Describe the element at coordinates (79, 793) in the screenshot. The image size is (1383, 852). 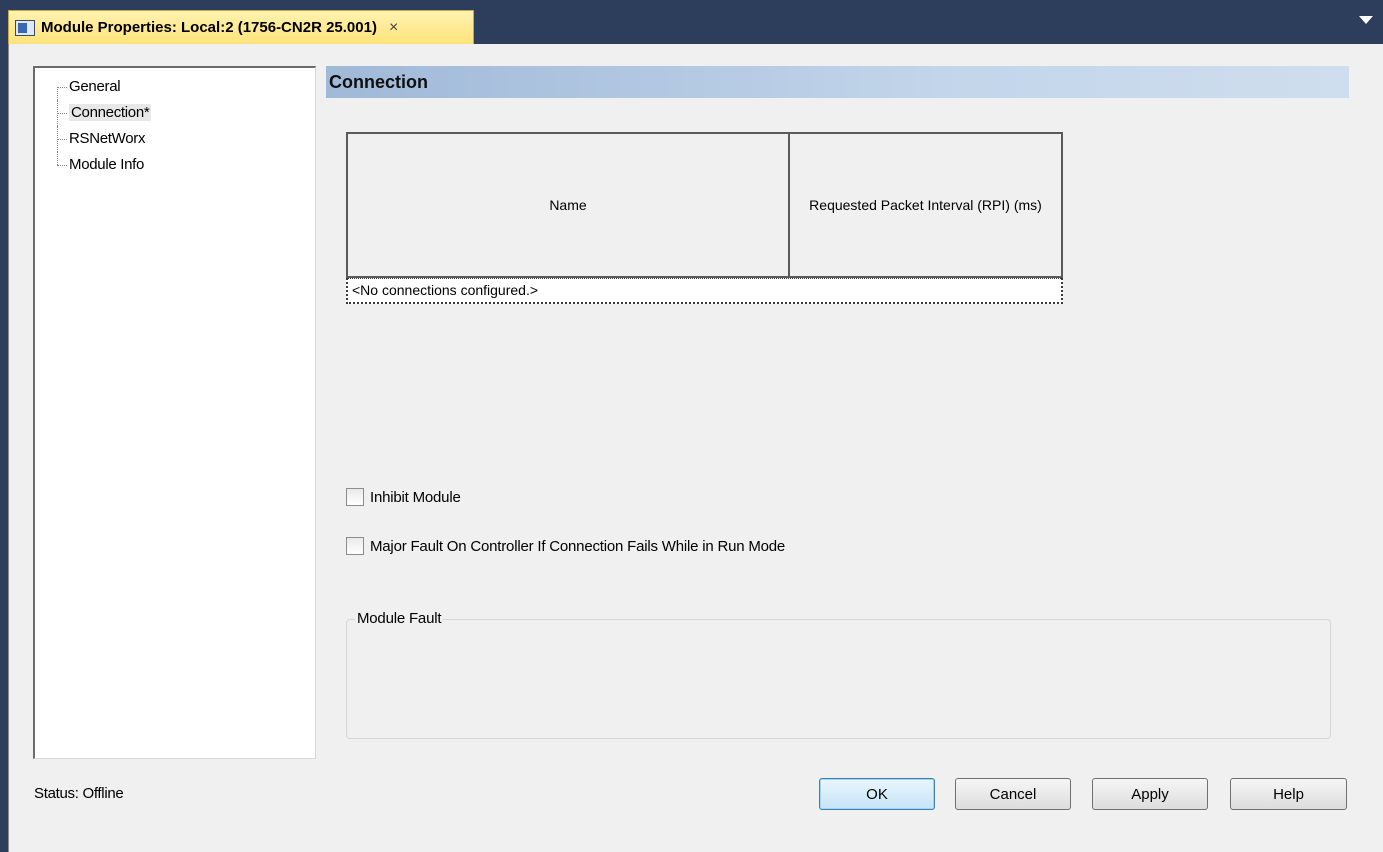
I see `status-text: Status: Offline` at that location.